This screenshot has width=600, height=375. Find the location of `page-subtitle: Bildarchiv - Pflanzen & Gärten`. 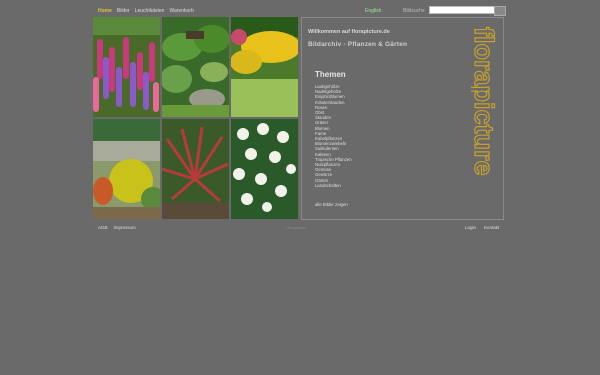

page-subtitle: Bildarchiv - Pflanzen & Gärten is located at coordinates (358, 44).